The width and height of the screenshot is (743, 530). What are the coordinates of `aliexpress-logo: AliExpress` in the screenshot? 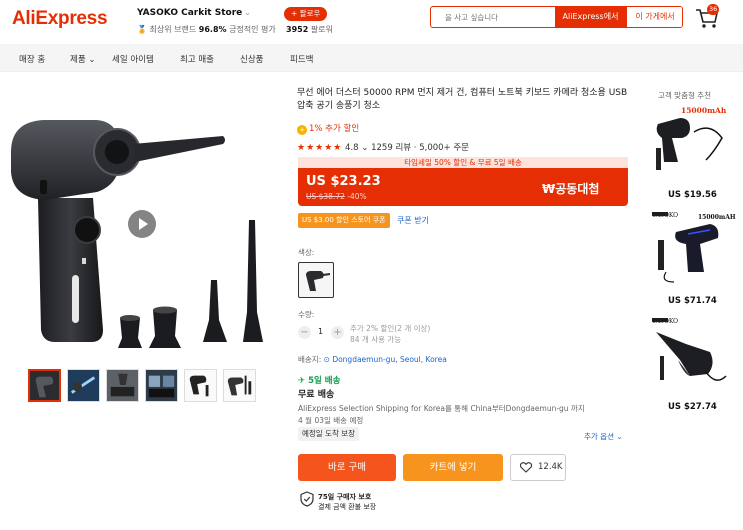 It's located at (60, 19).